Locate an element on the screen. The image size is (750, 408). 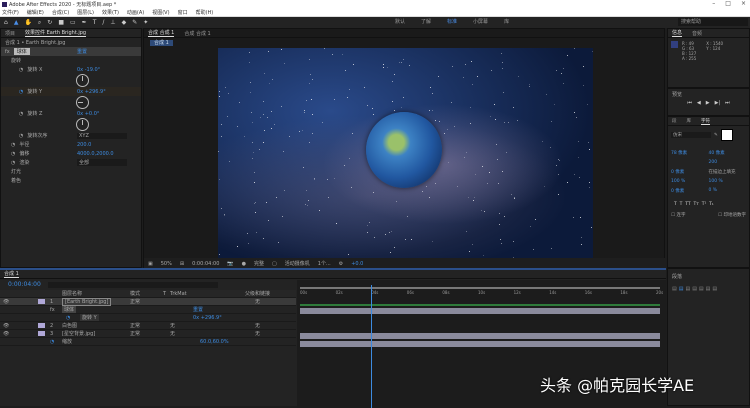
play-icon: ▶ is located at coordinates (708, 103).